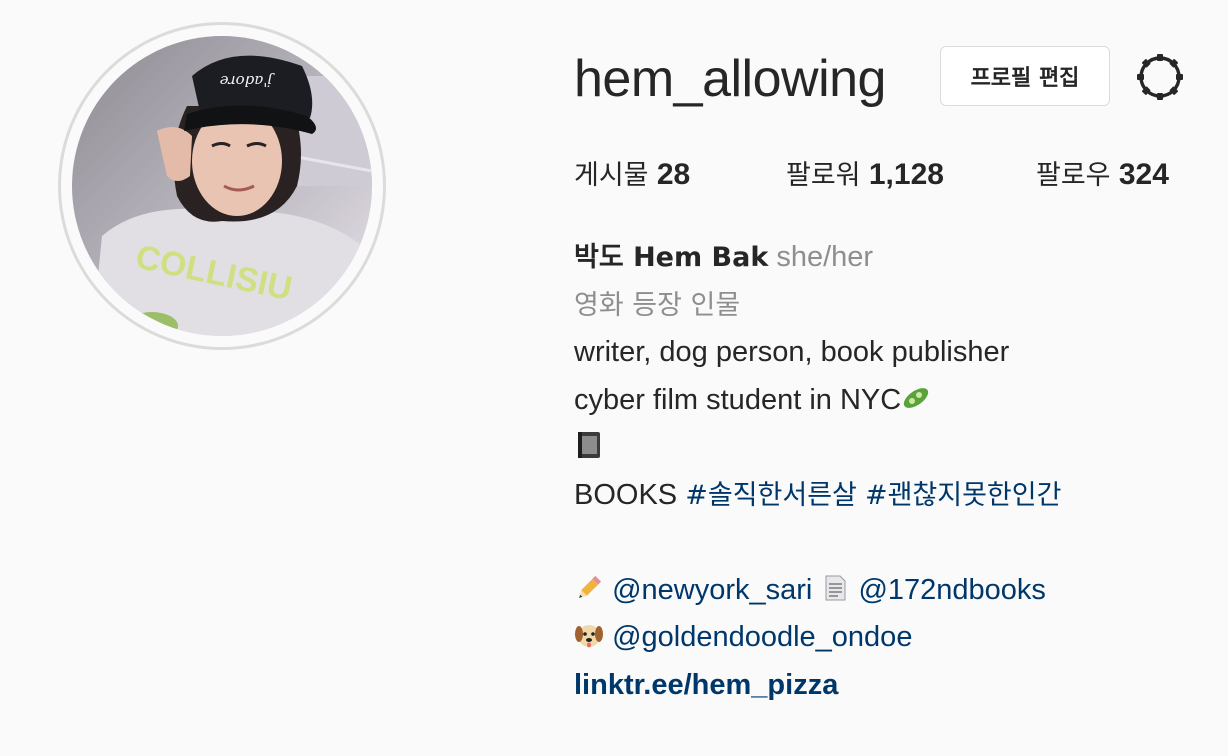 This screenshot has height=756, width=1228. I want to click on posts-count: 28, so click(673, 174).